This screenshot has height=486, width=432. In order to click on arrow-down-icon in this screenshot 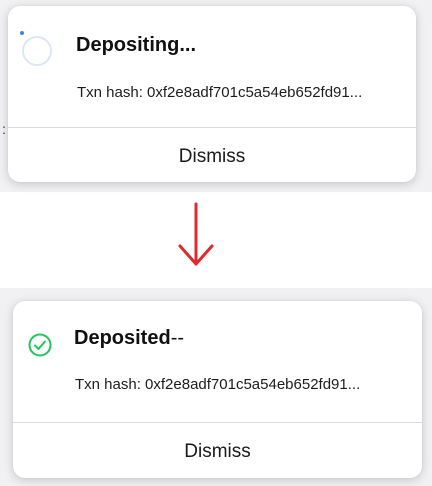, I will do `click(196, 234)`.